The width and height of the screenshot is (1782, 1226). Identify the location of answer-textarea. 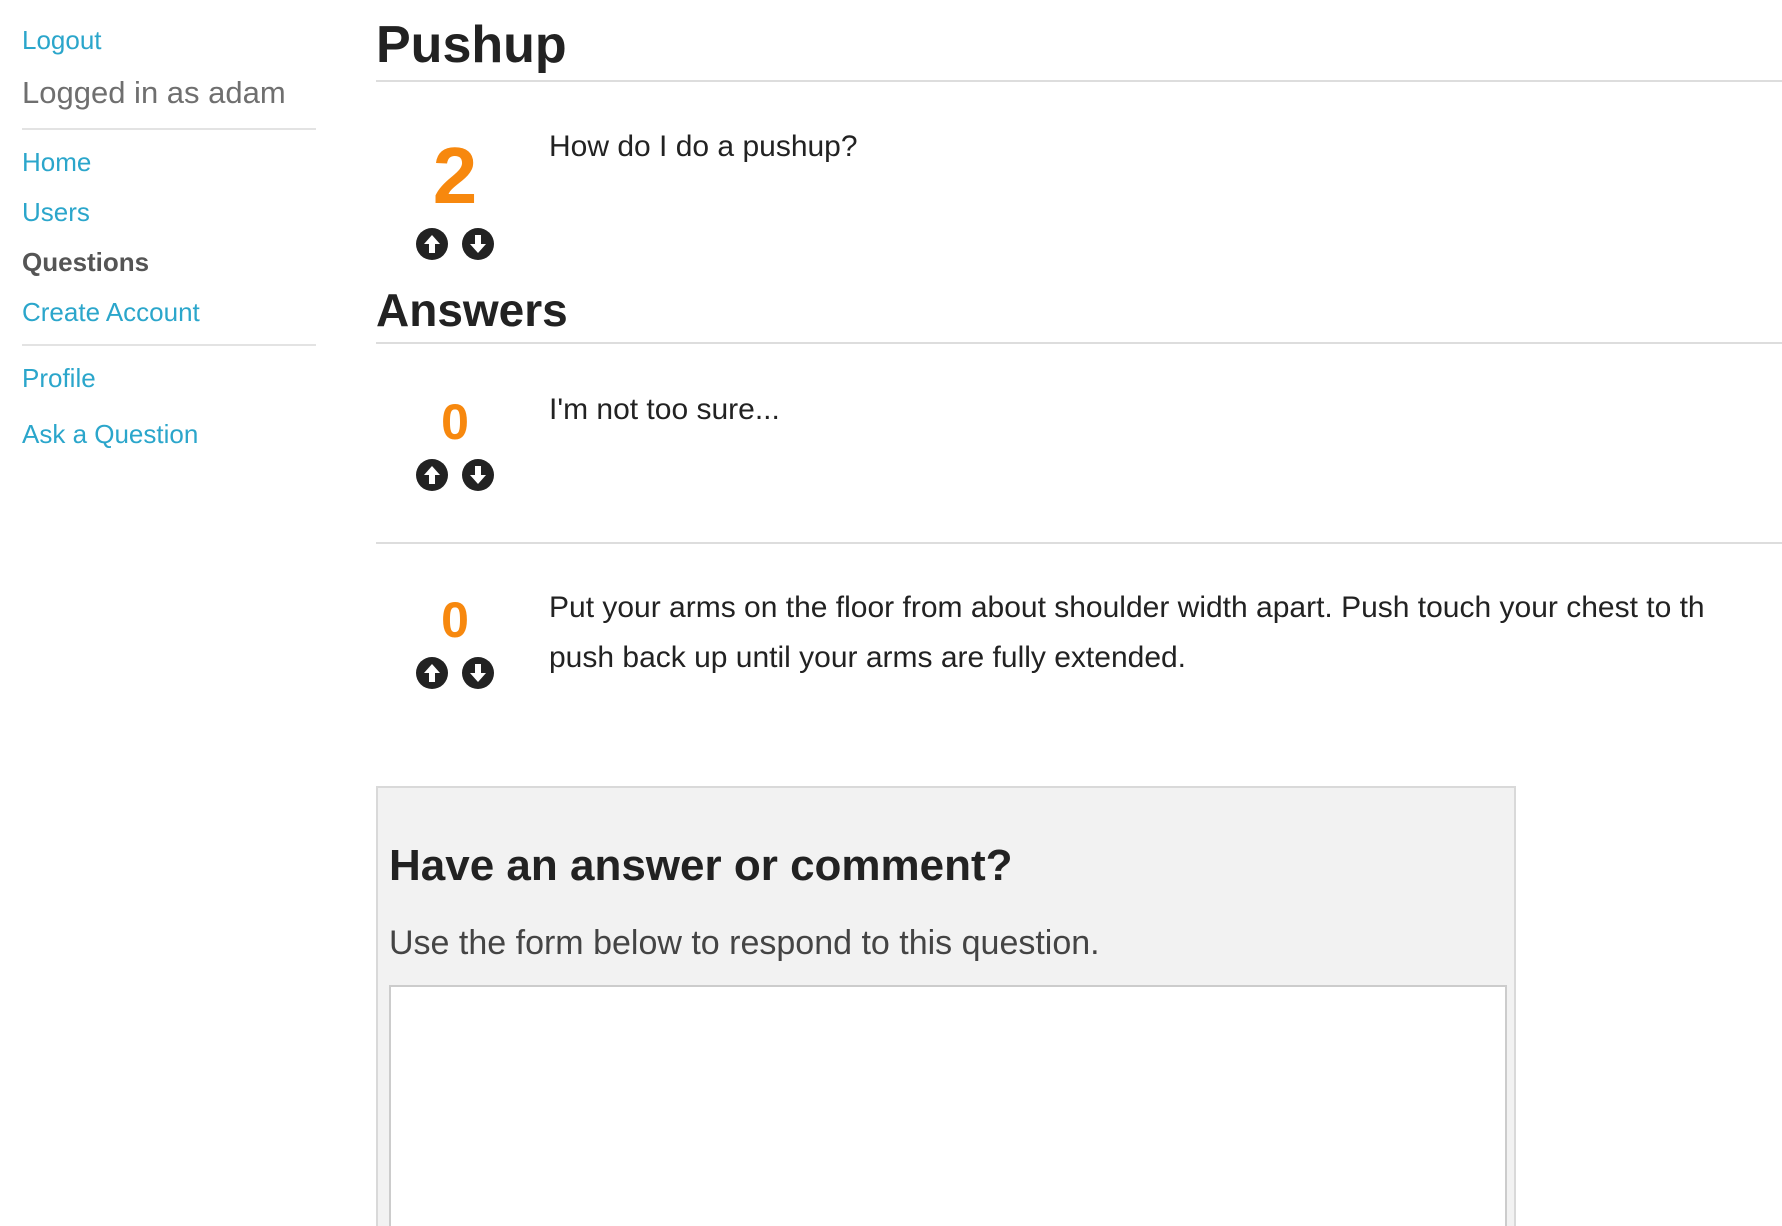
(948, 1105).